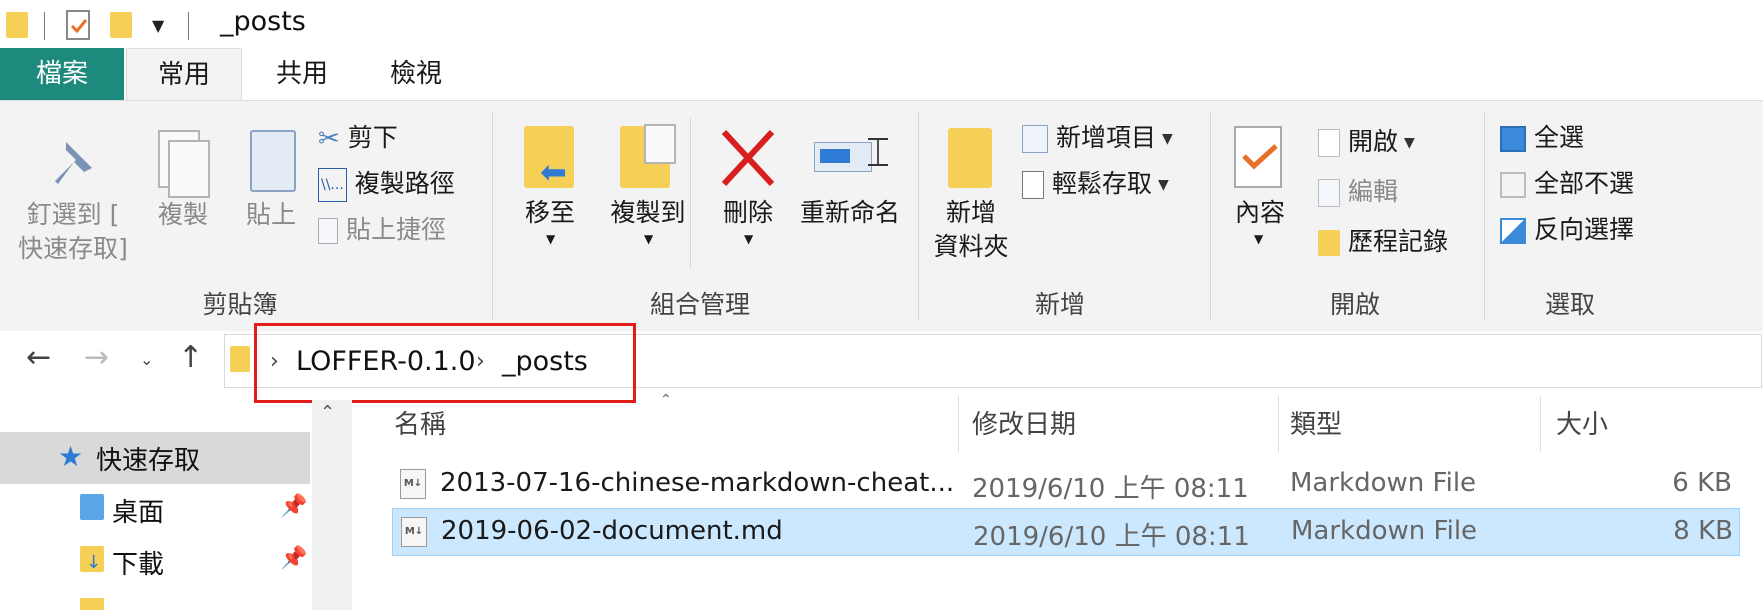 Image resolution: width=1763 pixels, height=610 pixels. What do you see at coordinates (648, 192) in the screenshot?
I see `copy-to-button: 複製到 ▼` at bounding box center [648, 192].